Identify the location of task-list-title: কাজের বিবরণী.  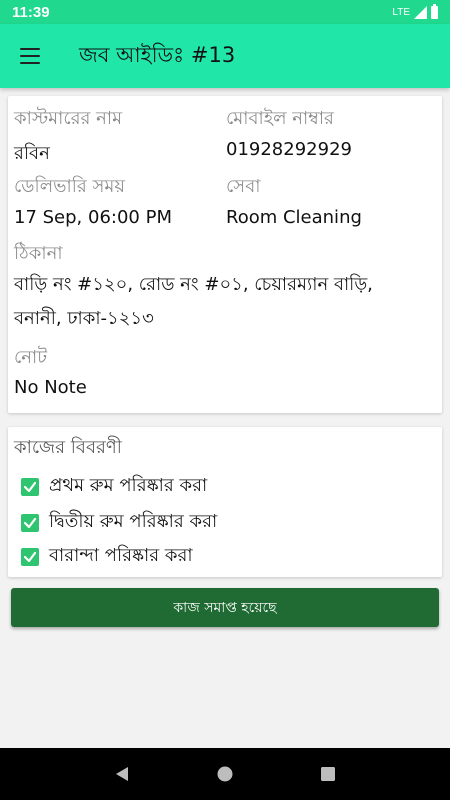
(68, 447).